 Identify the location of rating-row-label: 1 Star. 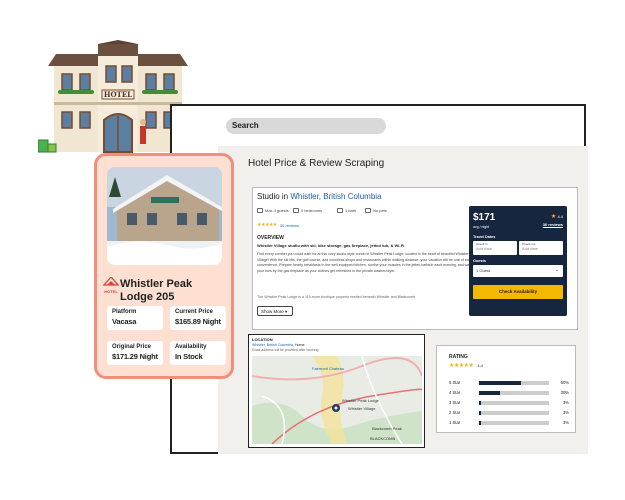
(455, 422).